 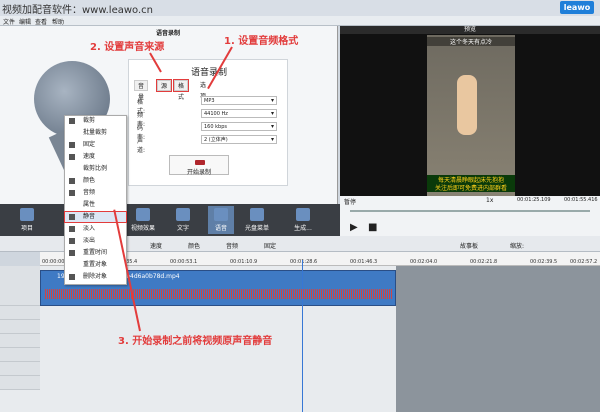 I want to click on menu-view: 查看, so click(x=41, y=21).